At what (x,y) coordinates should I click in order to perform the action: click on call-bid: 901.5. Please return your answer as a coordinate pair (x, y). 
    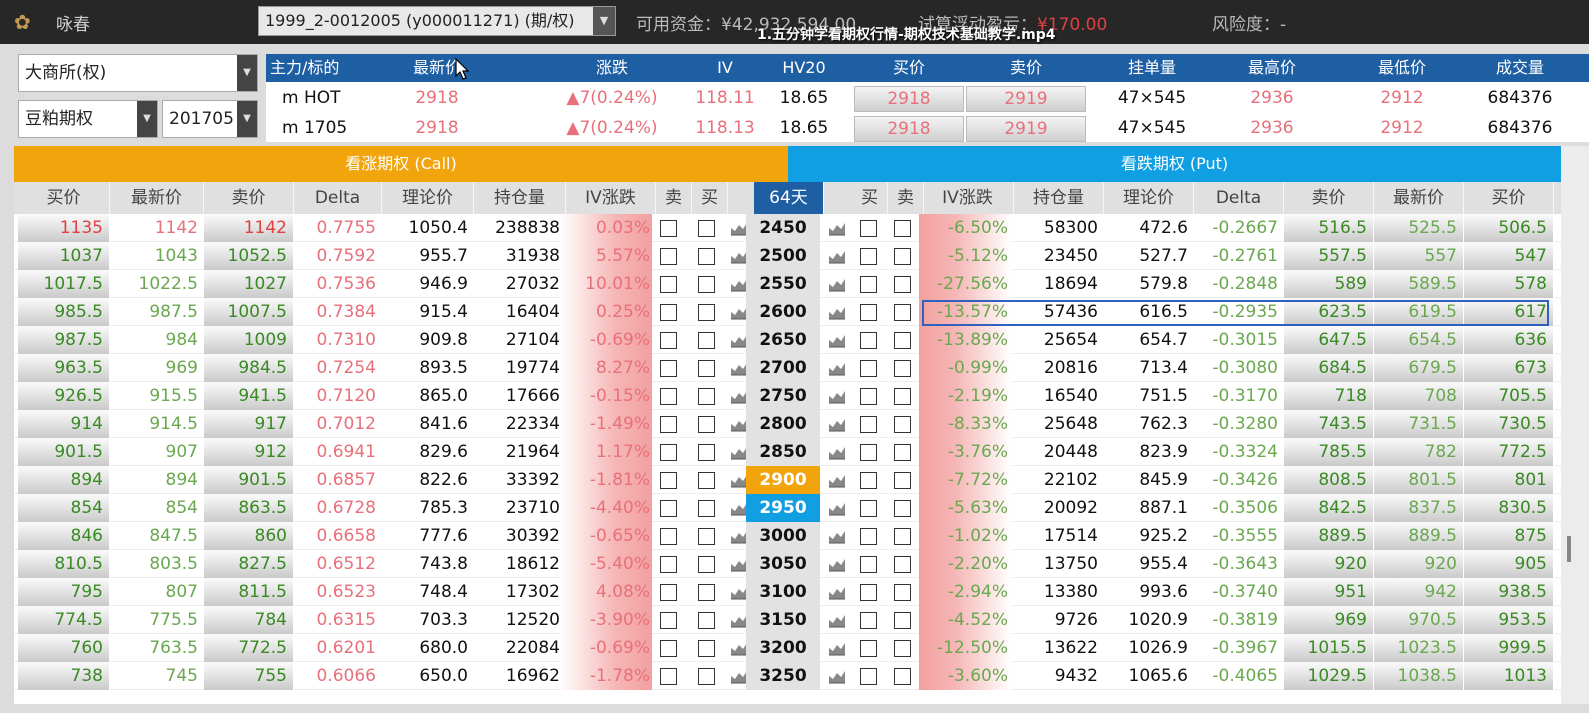
    Looking at the image, I should click on (64, 452).